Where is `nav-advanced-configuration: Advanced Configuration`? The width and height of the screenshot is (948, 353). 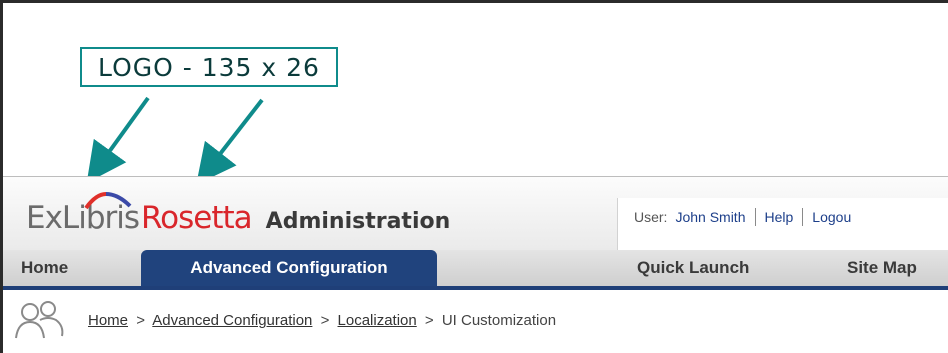
nav-advanced-configuration: Advanced Configuration is located at coordinates (289, 268).